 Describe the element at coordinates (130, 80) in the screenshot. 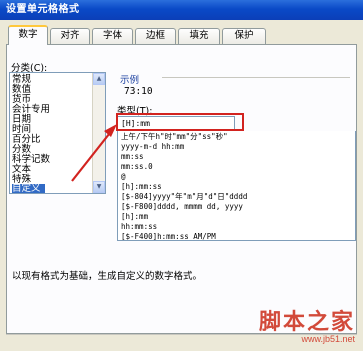

I see `sample-label: 示例` at that location.